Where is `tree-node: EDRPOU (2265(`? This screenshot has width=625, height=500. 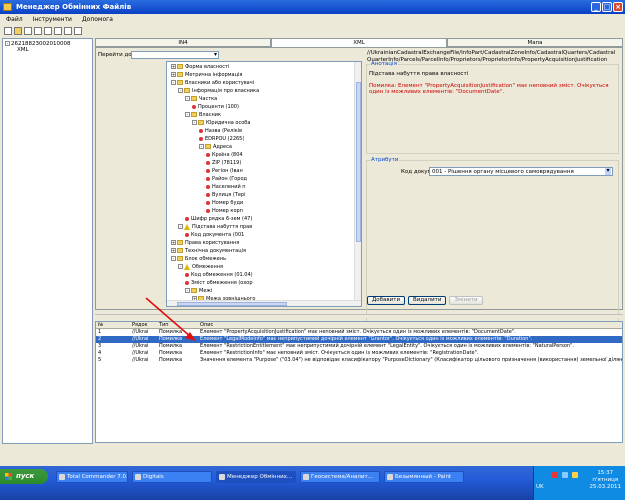 tree-node: EDRPOU (2265( is located at coordinates (260, 139).